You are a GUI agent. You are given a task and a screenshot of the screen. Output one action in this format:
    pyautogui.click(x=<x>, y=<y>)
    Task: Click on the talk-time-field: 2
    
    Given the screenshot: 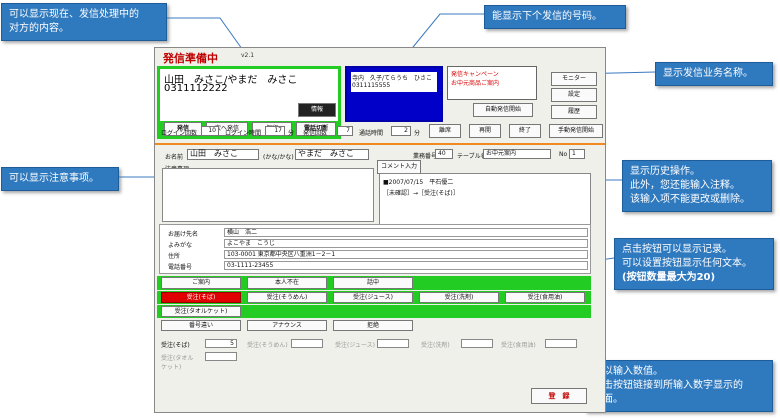 What is the action you would take?
    pyautogui.click(x=401, y=131)
    